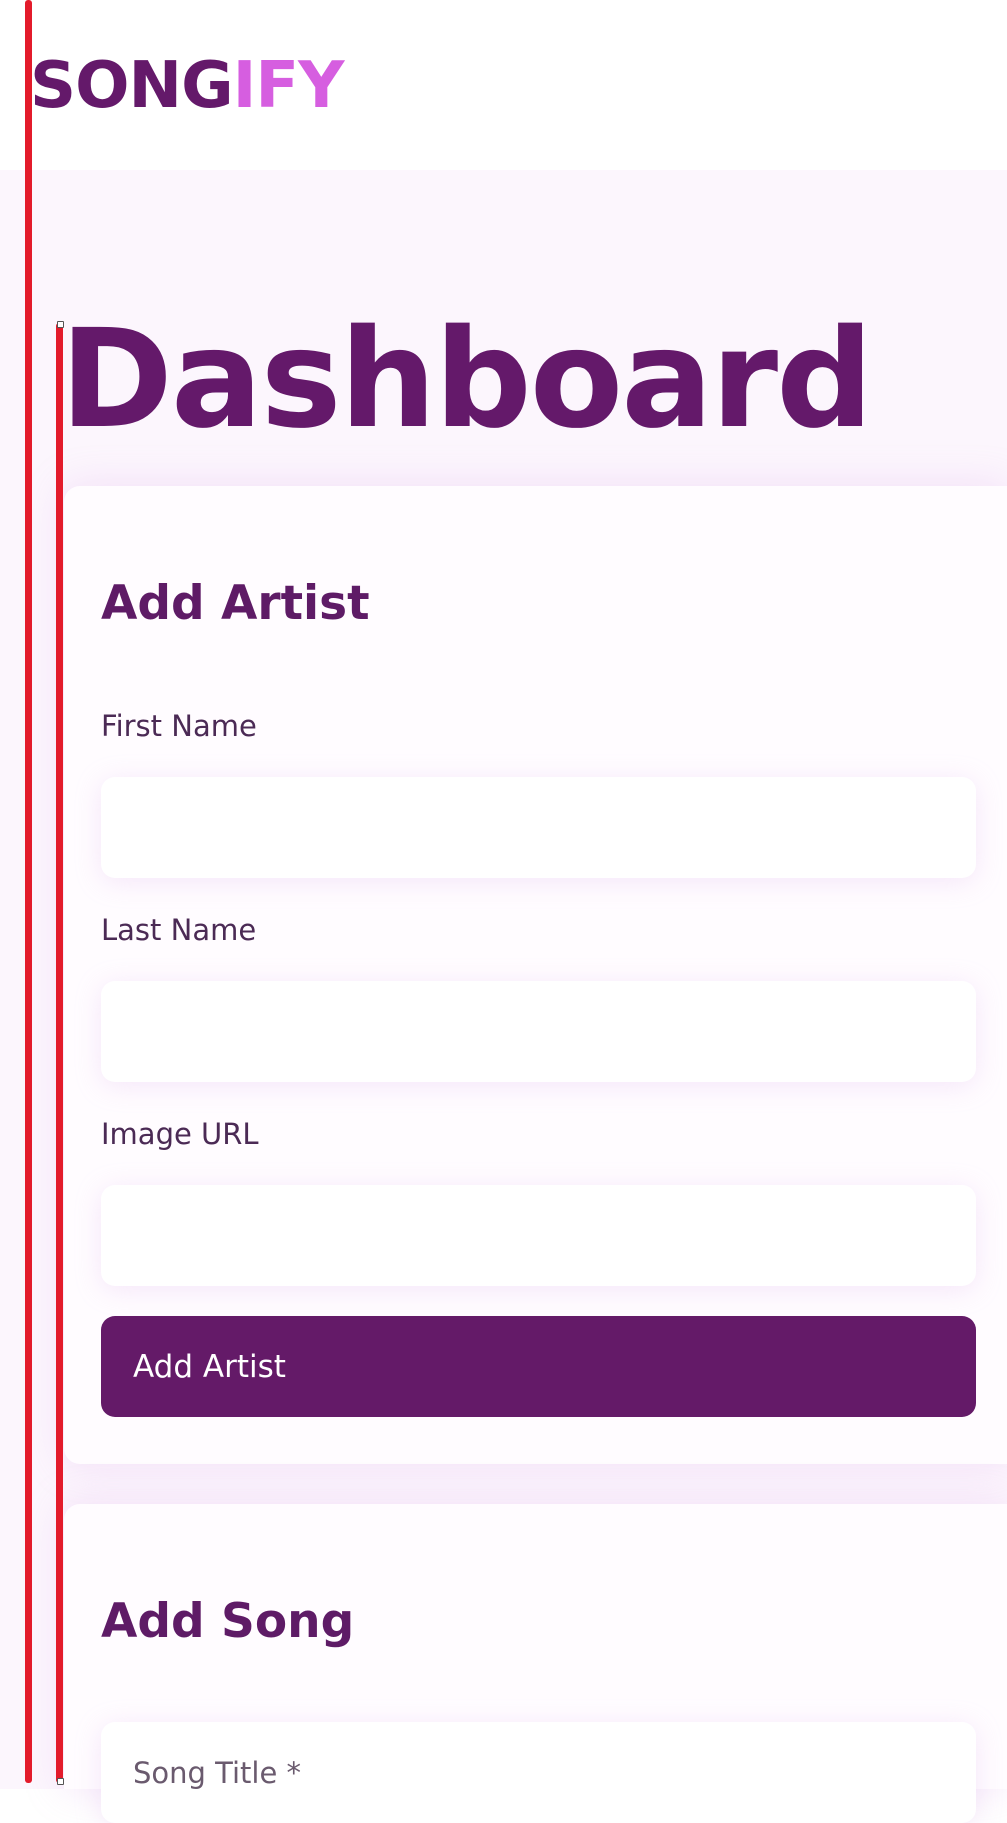 Image resolution: width=1007 pixels, height=1823 pixels. What do you see at coordinates (538, 1031) in the screenshot?
I see `last-name-input` at bounding box center [538, 1031].